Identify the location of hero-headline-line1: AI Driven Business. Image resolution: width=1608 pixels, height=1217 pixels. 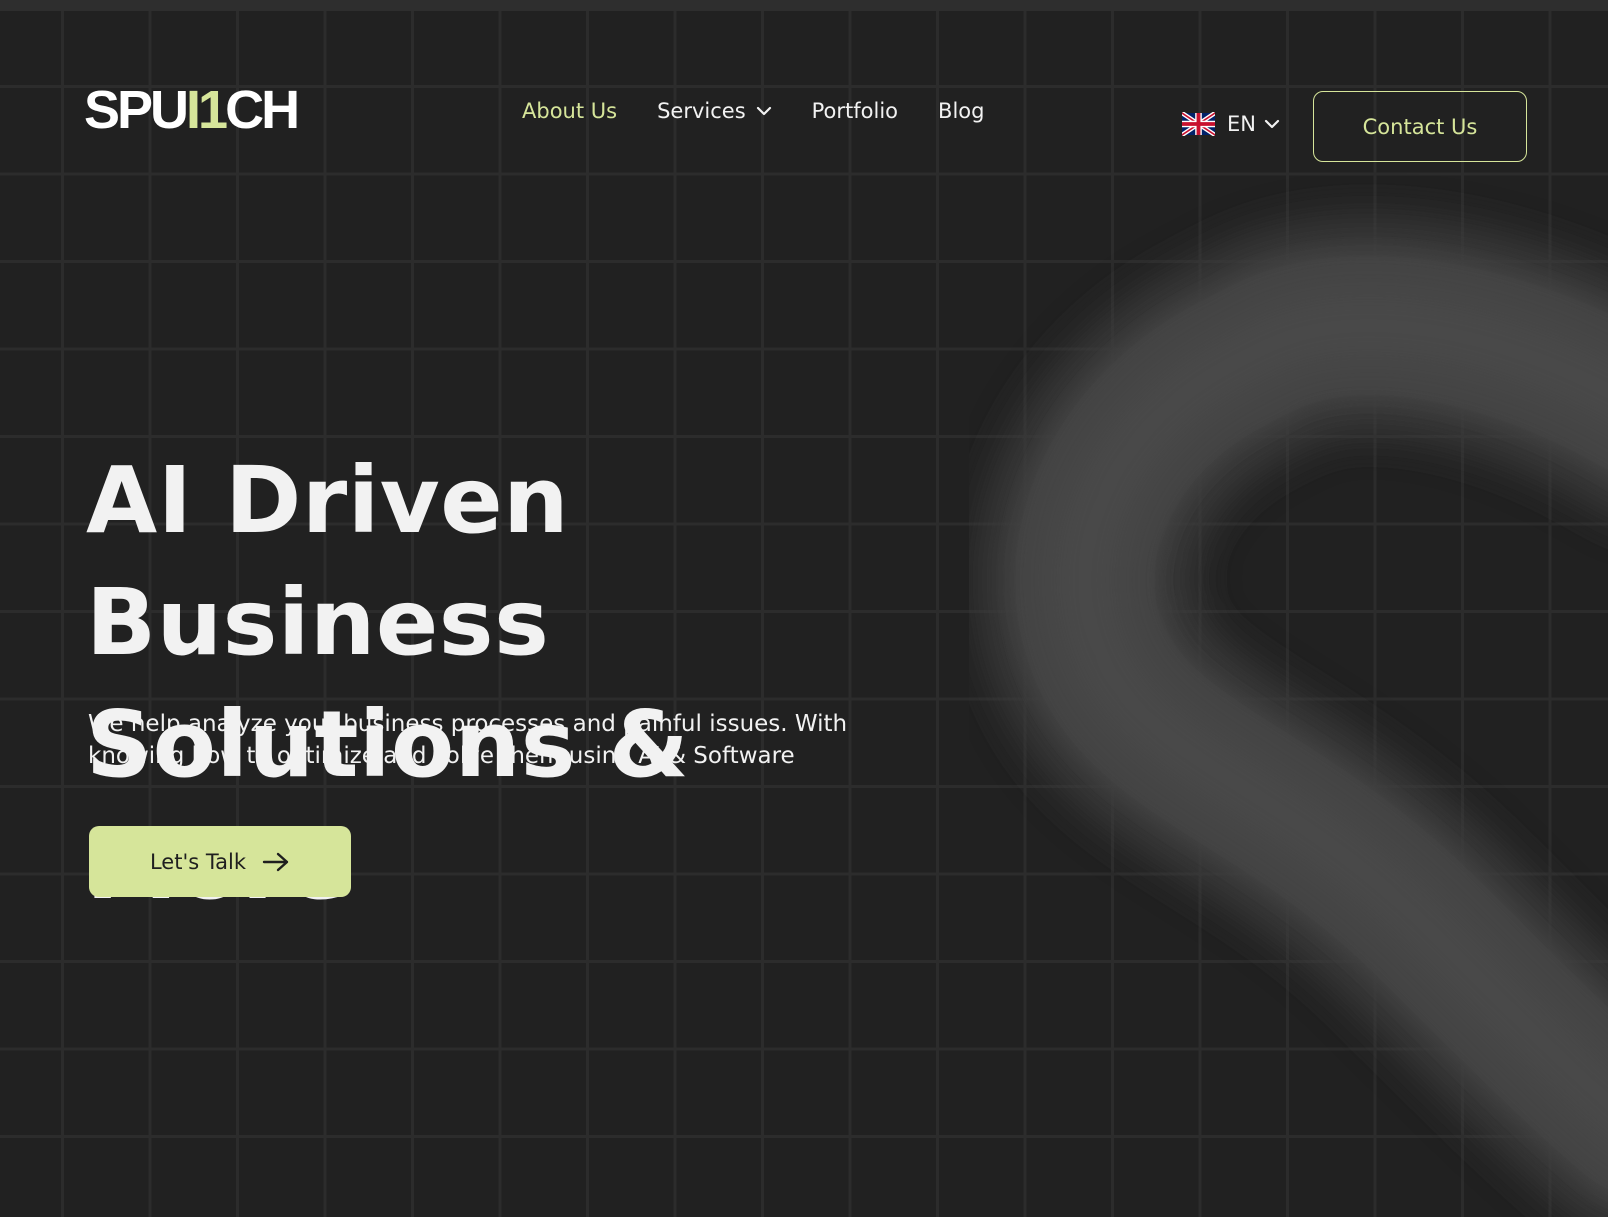
(328, 561).